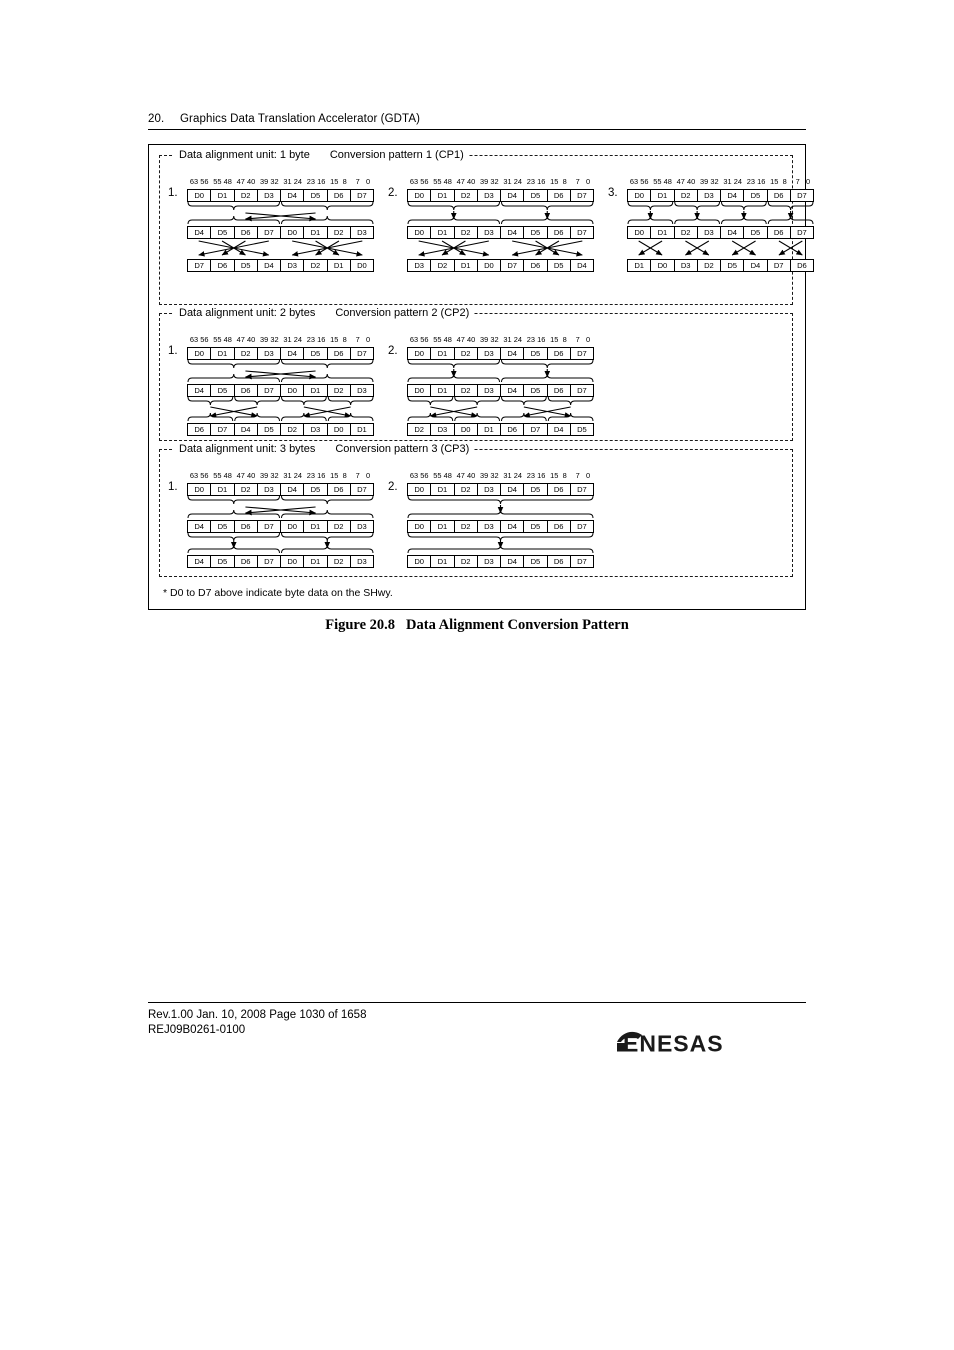 Image resolution: width=954 pixels, height=1350 pixels. I want to click on byte-row-output: D6 D7 D4 D5 D2 D3 D0 D1, so click(280, 429).